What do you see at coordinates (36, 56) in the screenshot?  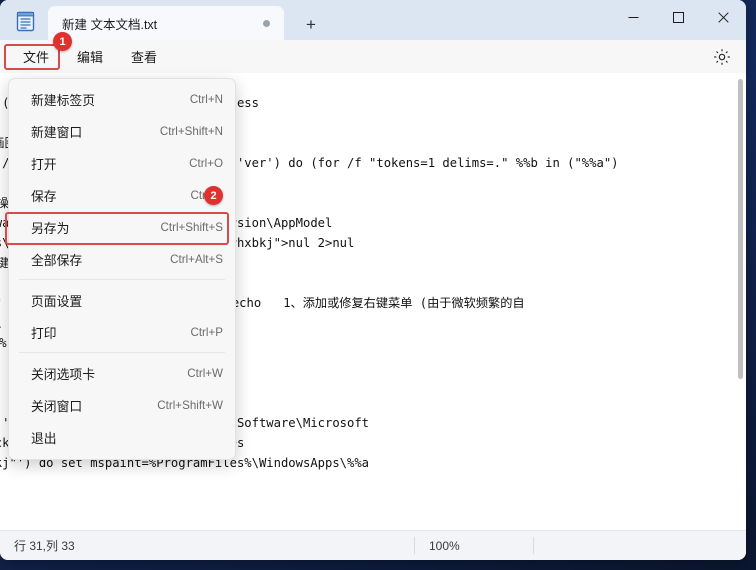 I see `menu-file: 文件` at bounding box center [36, 56].